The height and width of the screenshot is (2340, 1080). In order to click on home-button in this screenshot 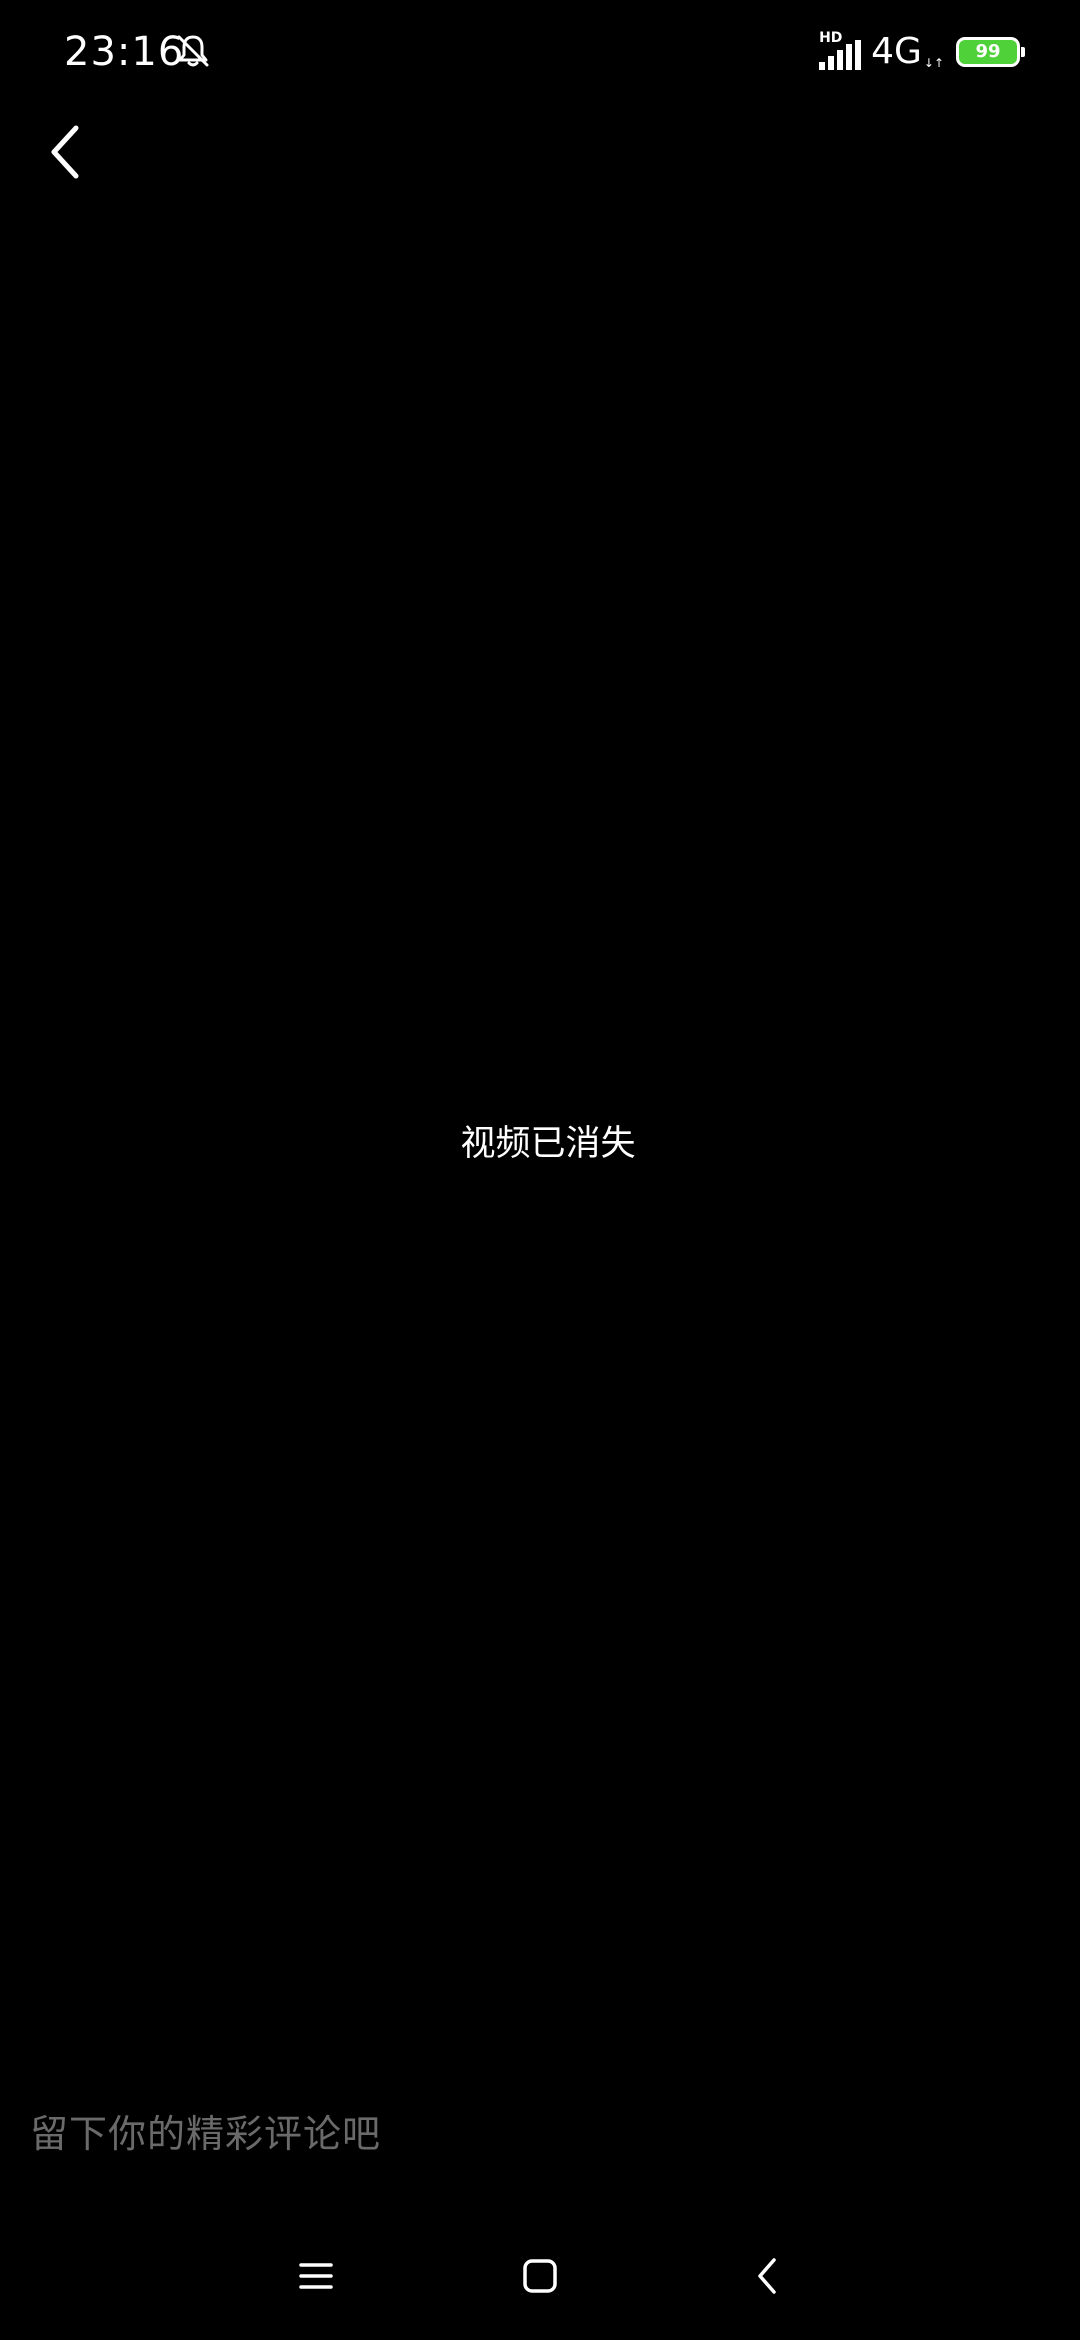, I will do `click(540, 2276)`.